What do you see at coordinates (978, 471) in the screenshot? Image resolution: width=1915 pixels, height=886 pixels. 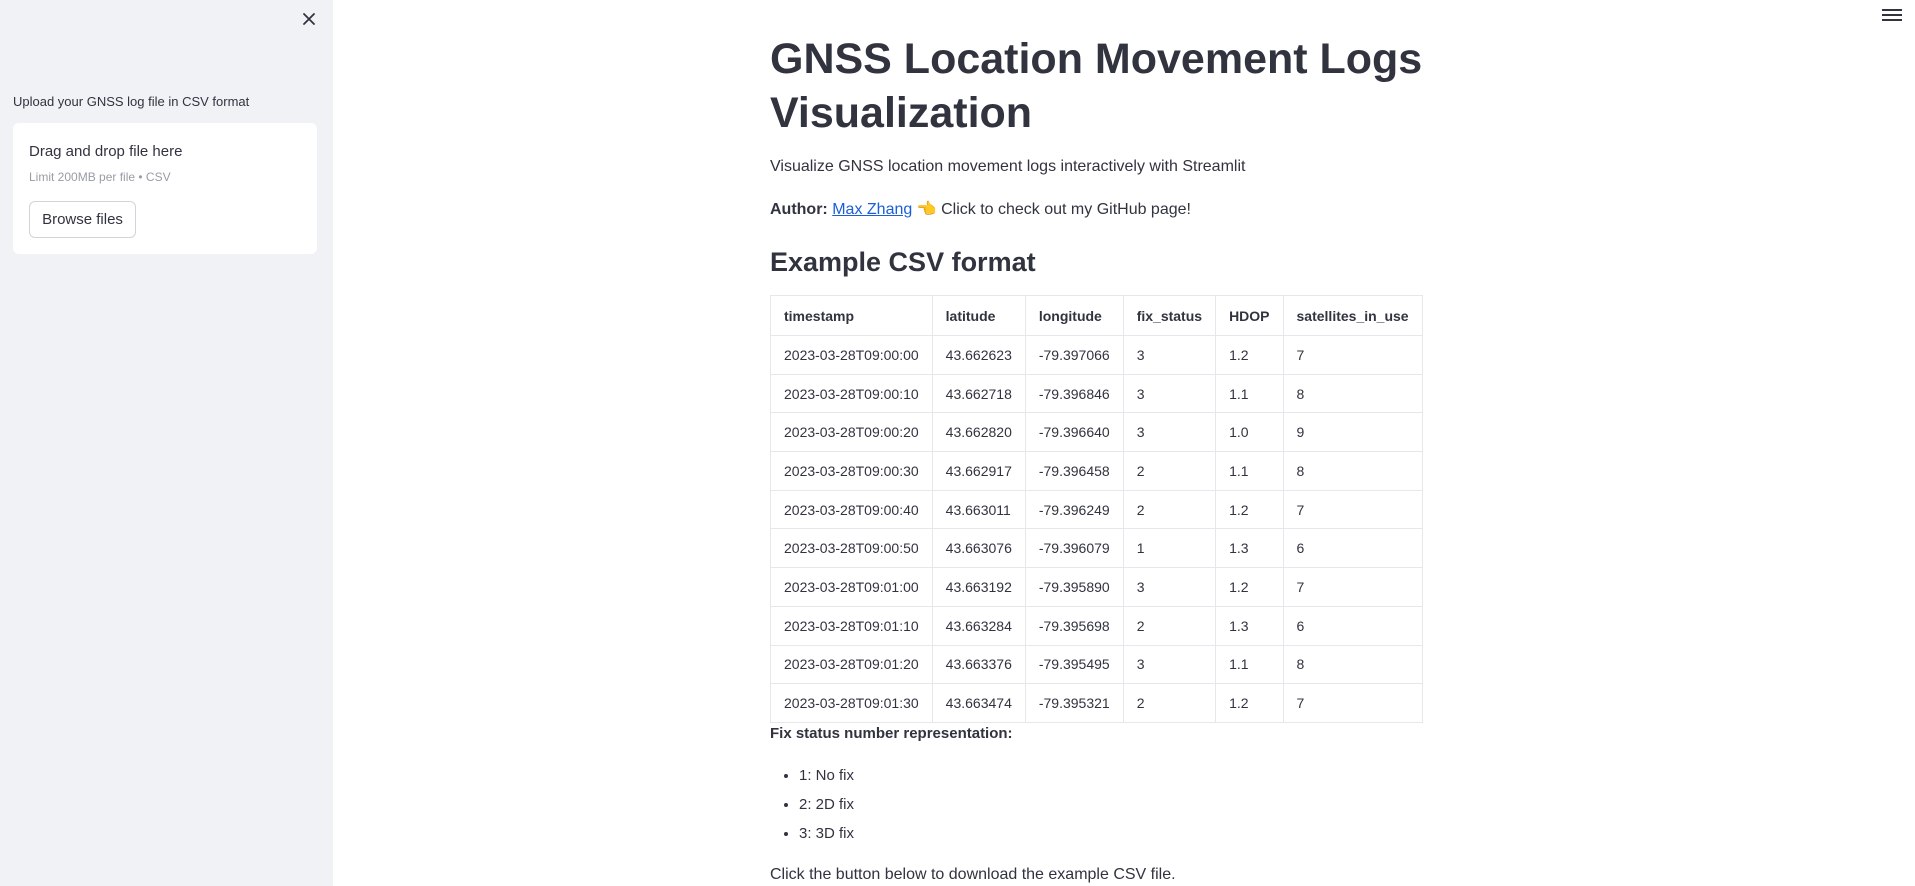 I see `table-cell: 43.662917` at bounding box center [978, 471].